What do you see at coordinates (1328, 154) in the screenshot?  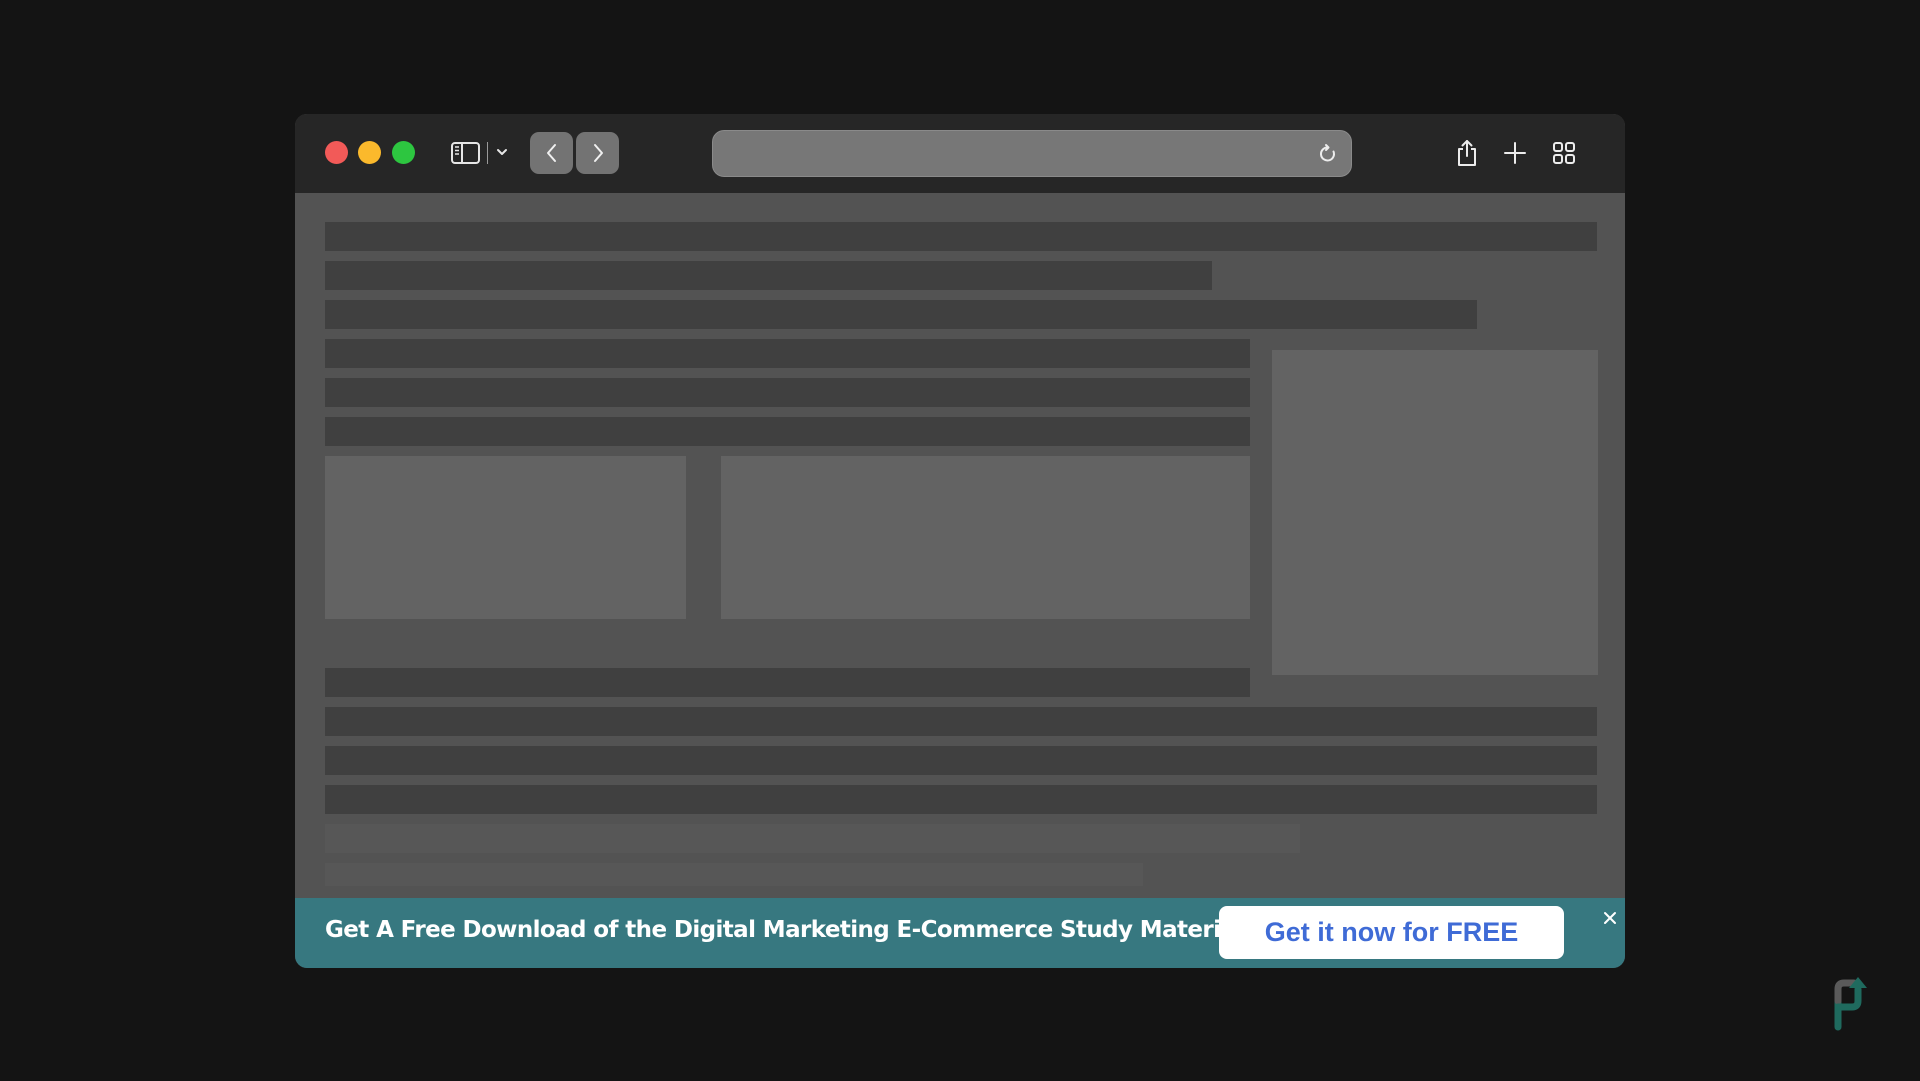 I see `reload-icon` at bounding box center [1328, 154].